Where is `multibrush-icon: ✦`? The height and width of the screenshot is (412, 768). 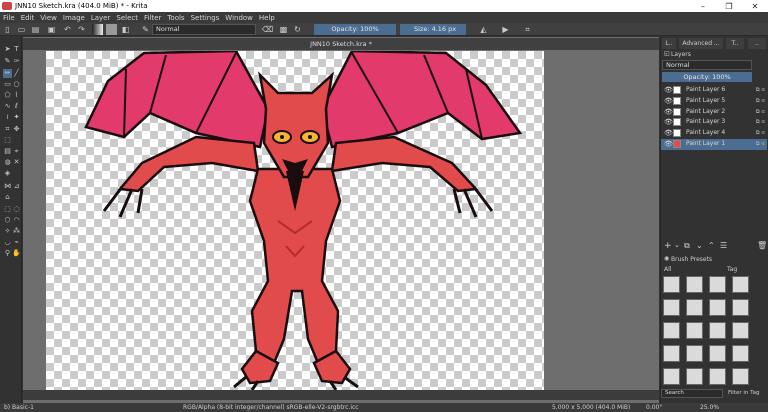
multibrush-icon: ✦ is located at coordinates (16, 117).